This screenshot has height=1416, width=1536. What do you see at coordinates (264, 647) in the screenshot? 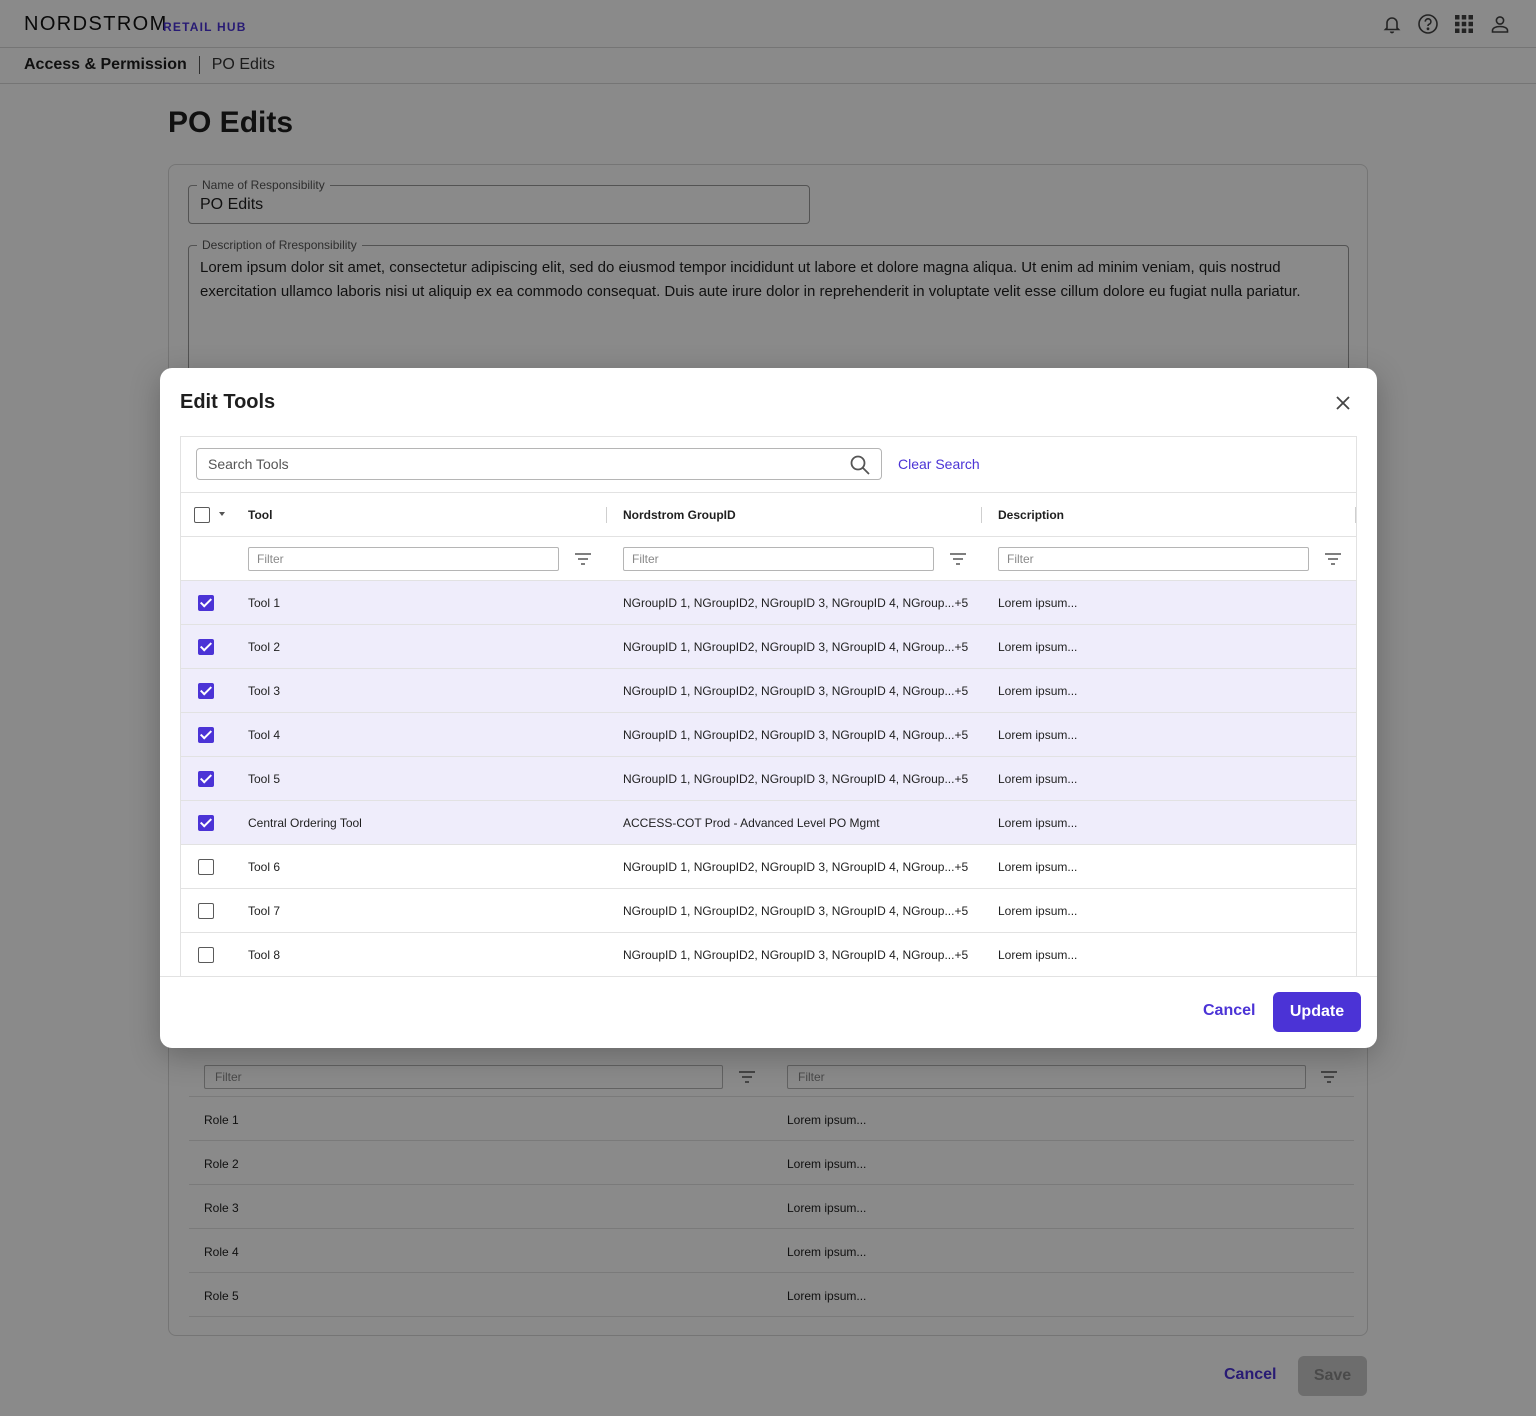
I see `tool-name: Tool 2` at bounding box center [264, 647].